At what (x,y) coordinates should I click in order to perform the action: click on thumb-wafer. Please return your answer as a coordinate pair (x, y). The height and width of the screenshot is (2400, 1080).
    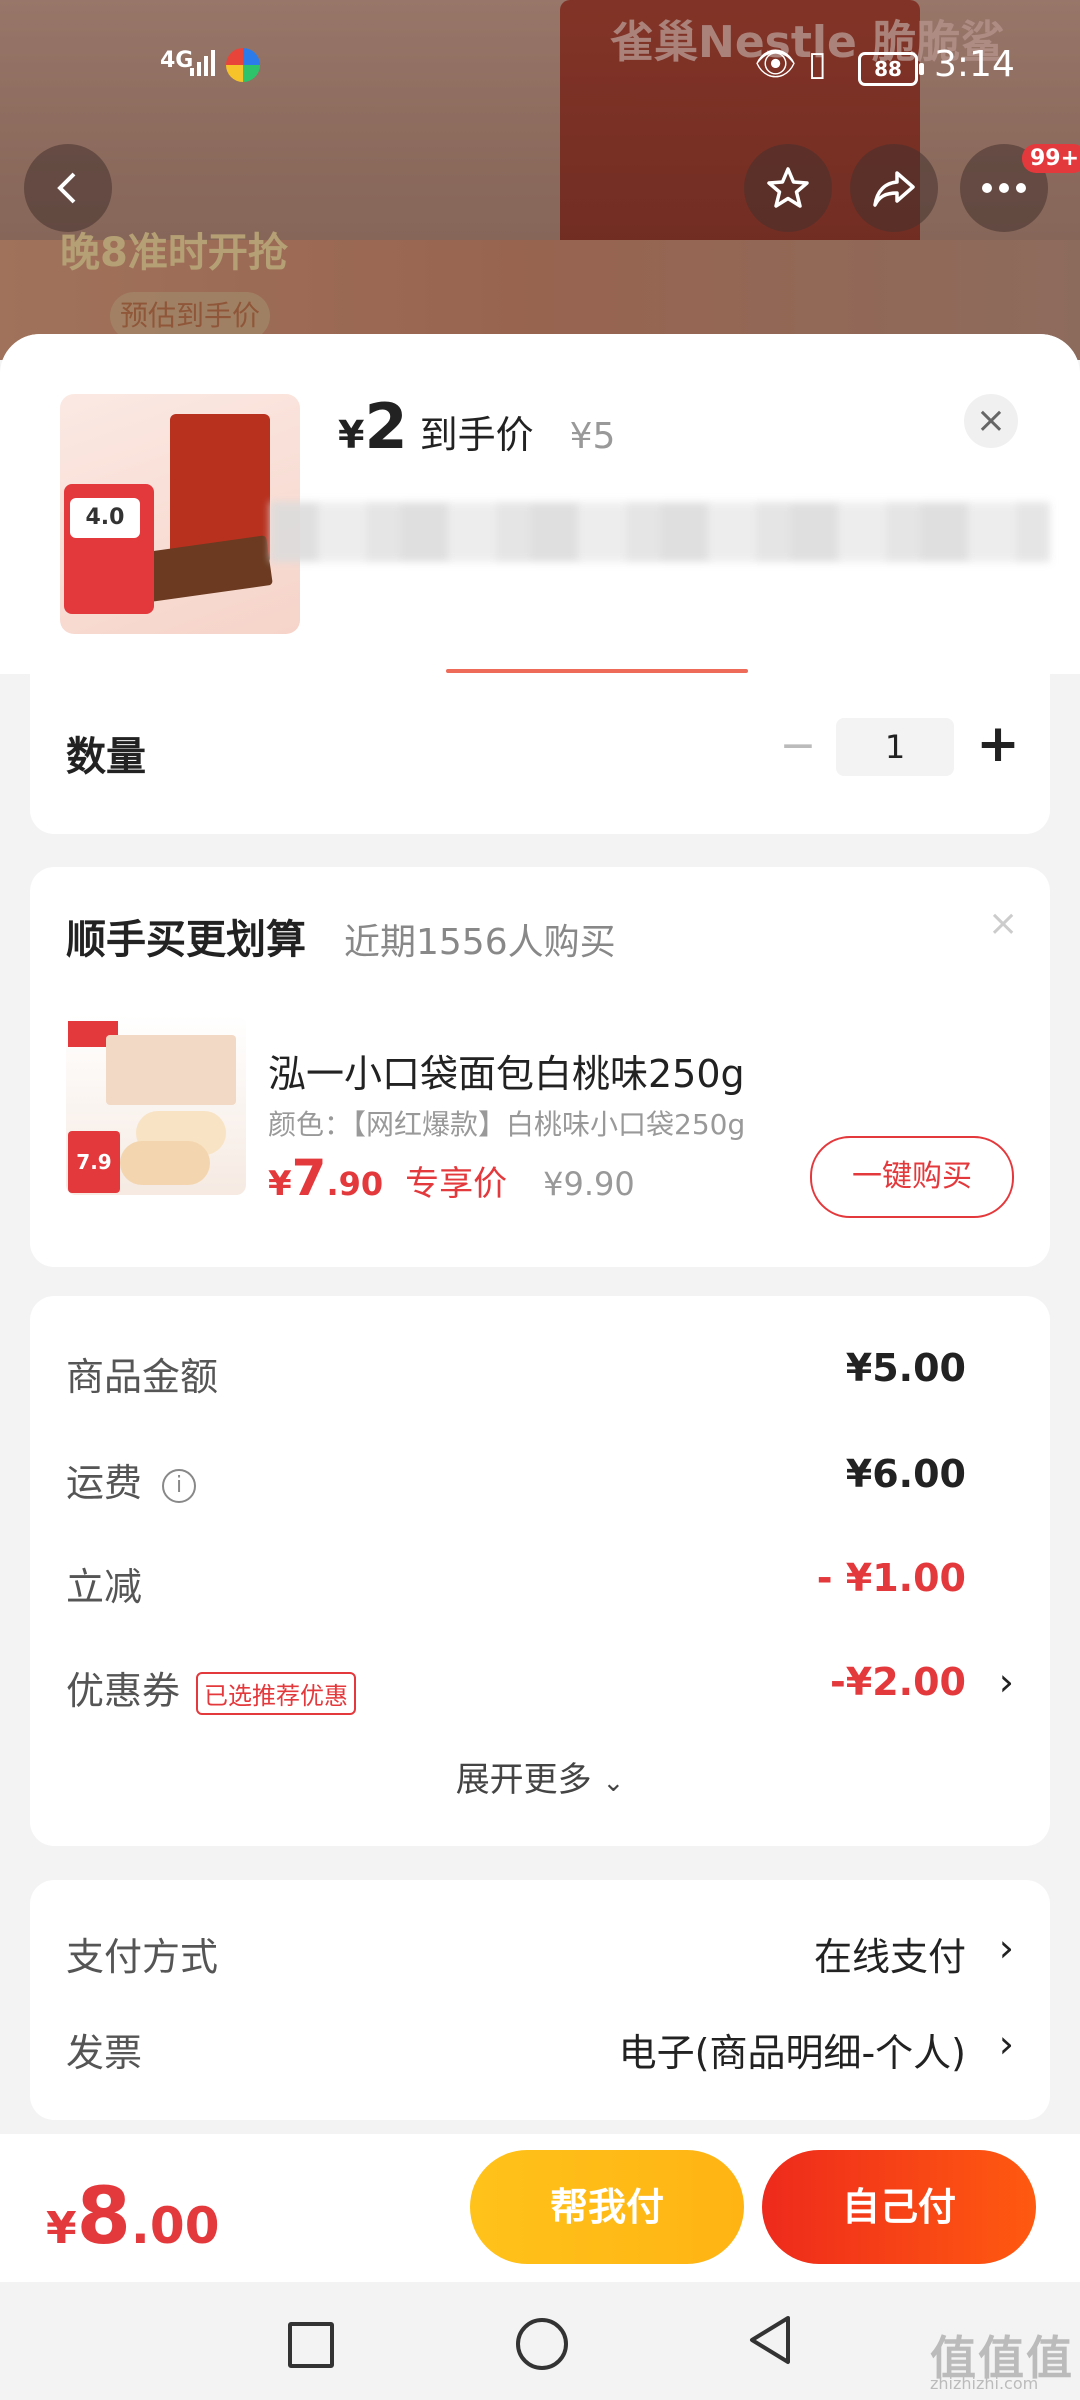
    Looking at the image, I should click on (205, 569).